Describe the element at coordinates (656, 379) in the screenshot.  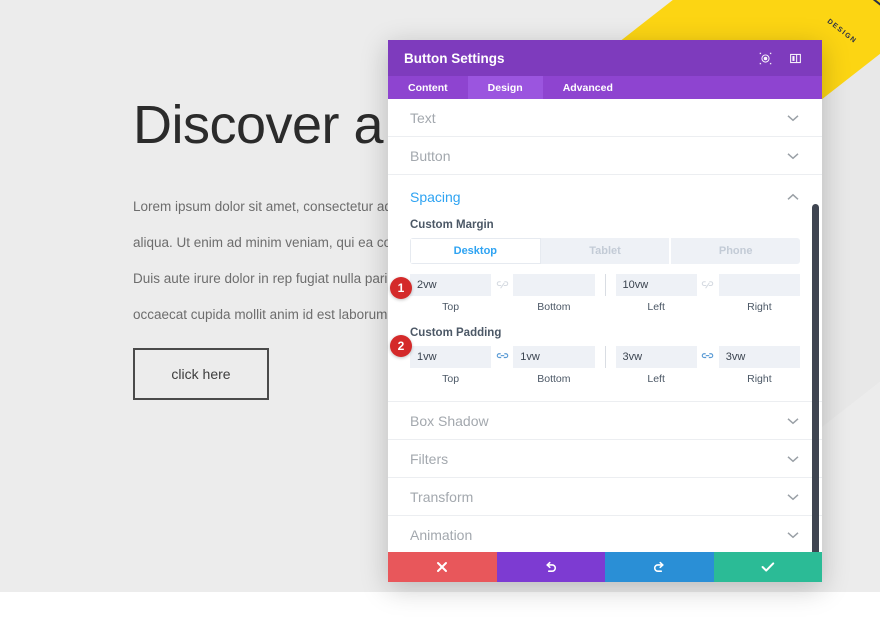
I see `padding-left-caption: Left` at that location.